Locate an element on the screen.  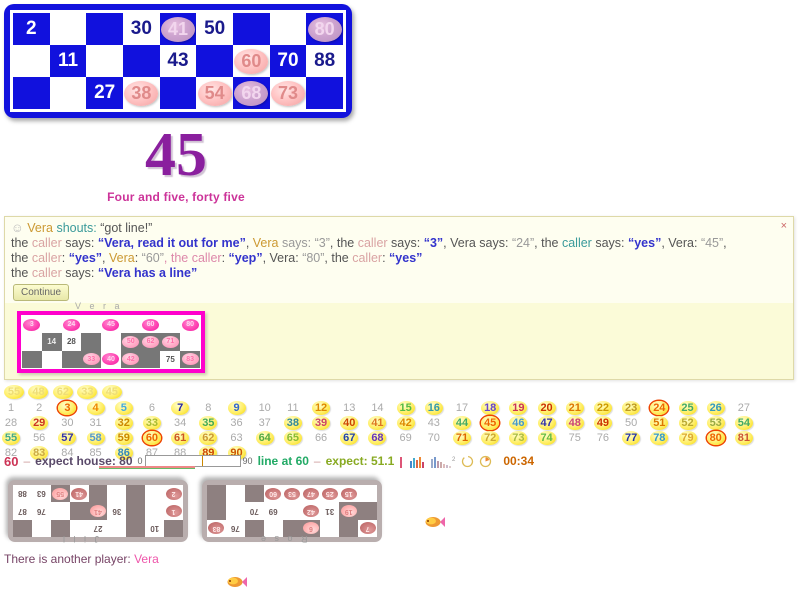
continue-button: Continue is located at coordinates (41, 292).